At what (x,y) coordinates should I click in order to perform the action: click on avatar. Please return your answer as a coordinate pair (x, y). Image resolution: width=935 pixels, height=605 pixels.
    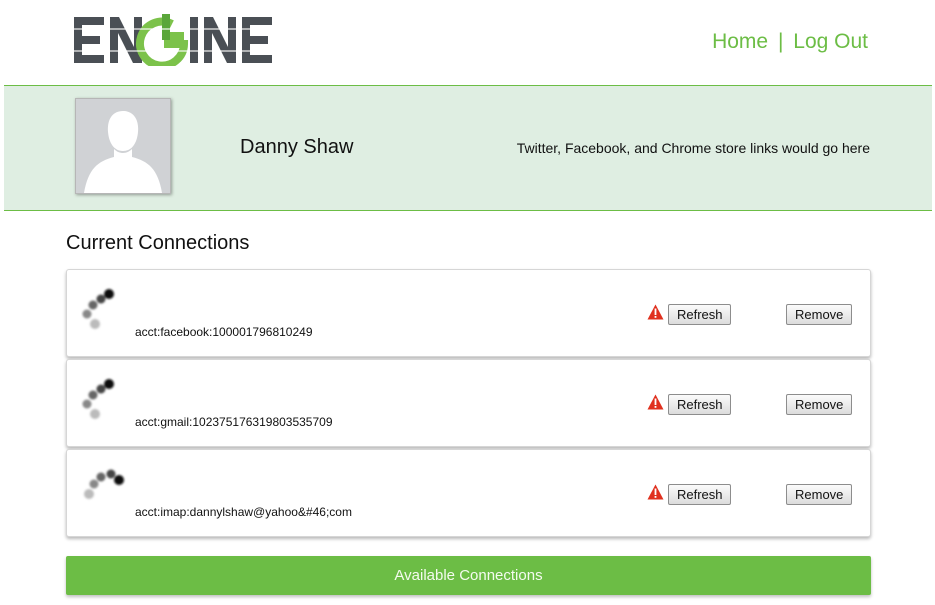
    Looking at the image, I should click on (123, 146).